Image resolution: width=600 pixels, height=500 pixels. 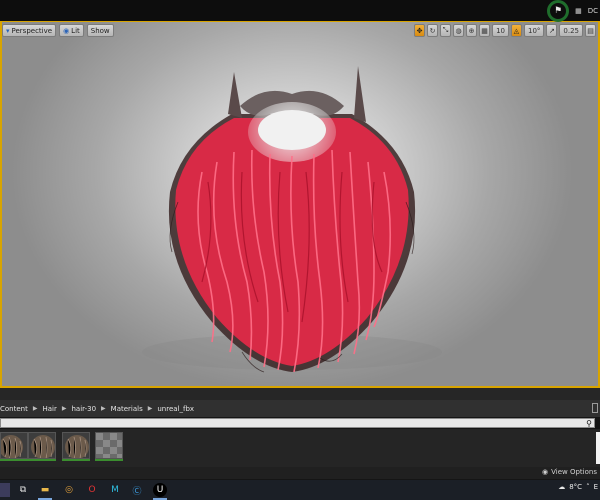 I want to click on lit-sphere-icon: ◉, so click(x=66, y=30).